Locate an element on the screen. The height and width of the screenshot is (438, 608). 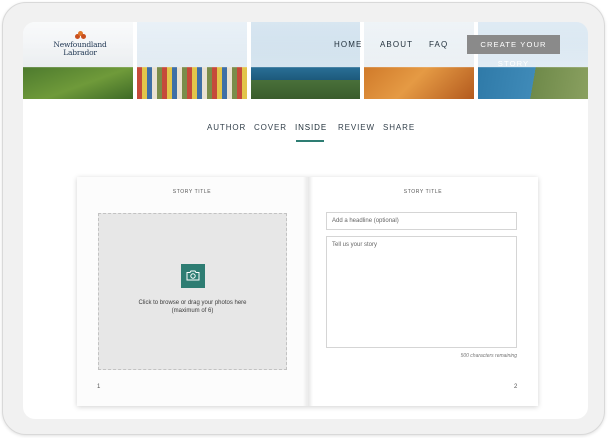
nav-faq-link: FAQ is located at coordinates (438, 45).